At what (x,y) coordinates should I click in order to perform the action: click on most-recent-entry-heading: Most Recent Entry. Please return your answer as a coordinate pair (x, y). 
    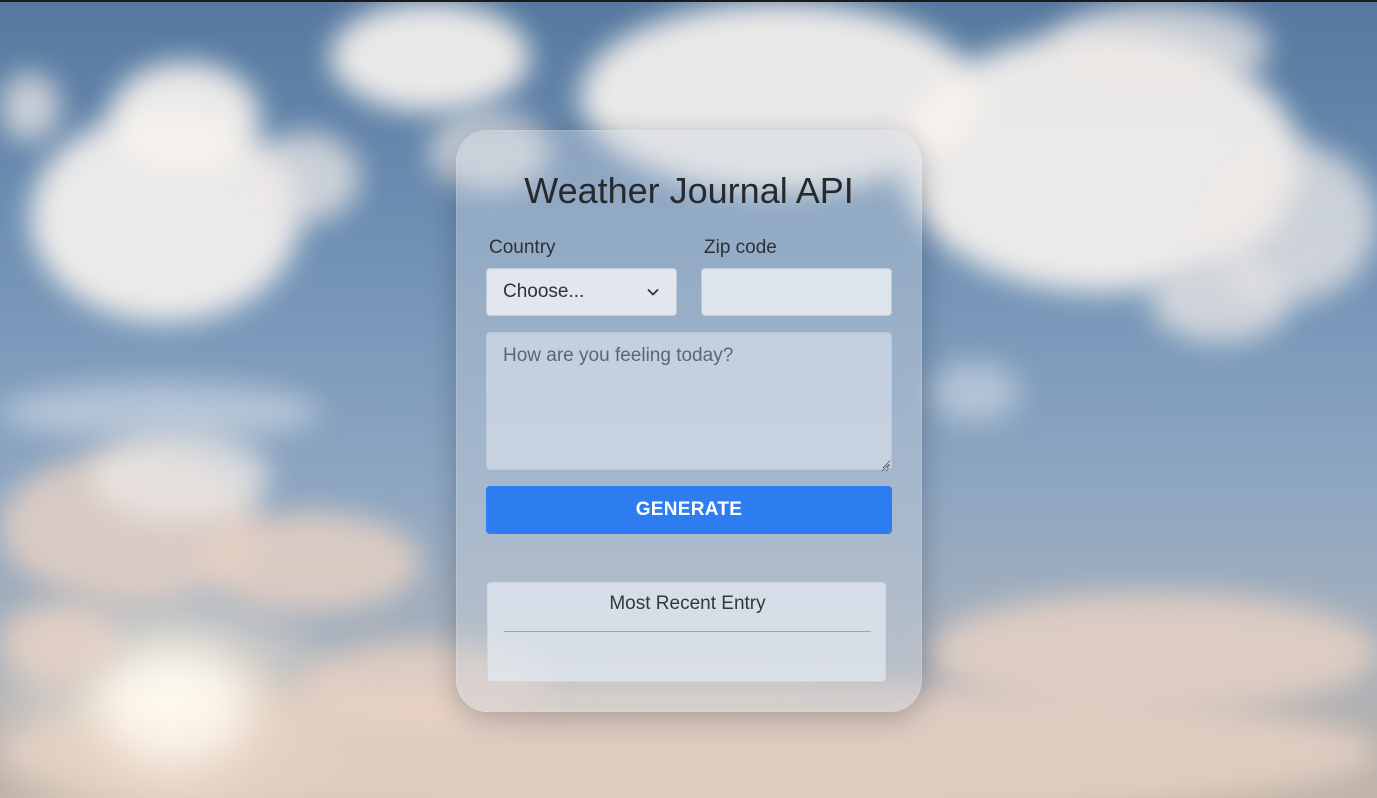
    Looking at the image, I should click on (687, 603).